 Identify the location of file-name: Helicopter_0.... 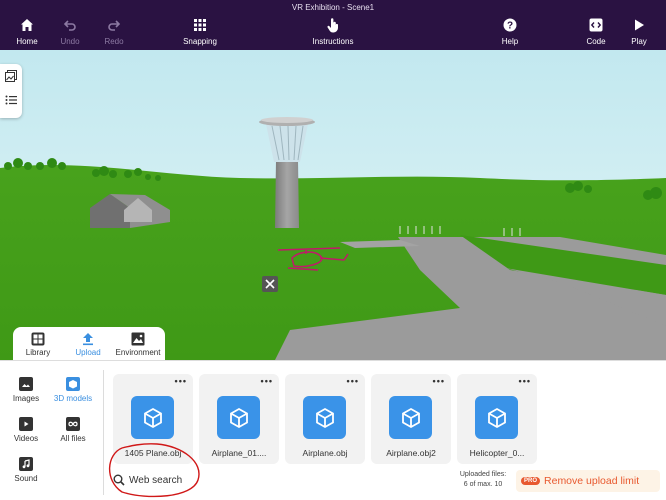
(497, 453).